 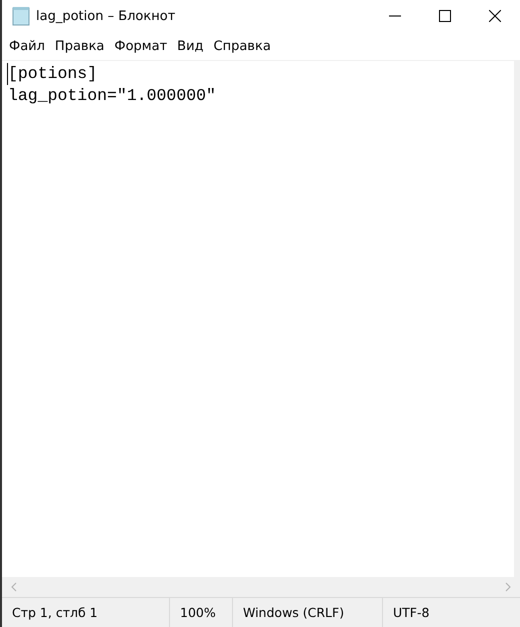 I want to click on menu-item: Вид, so click(x=190, y=46).